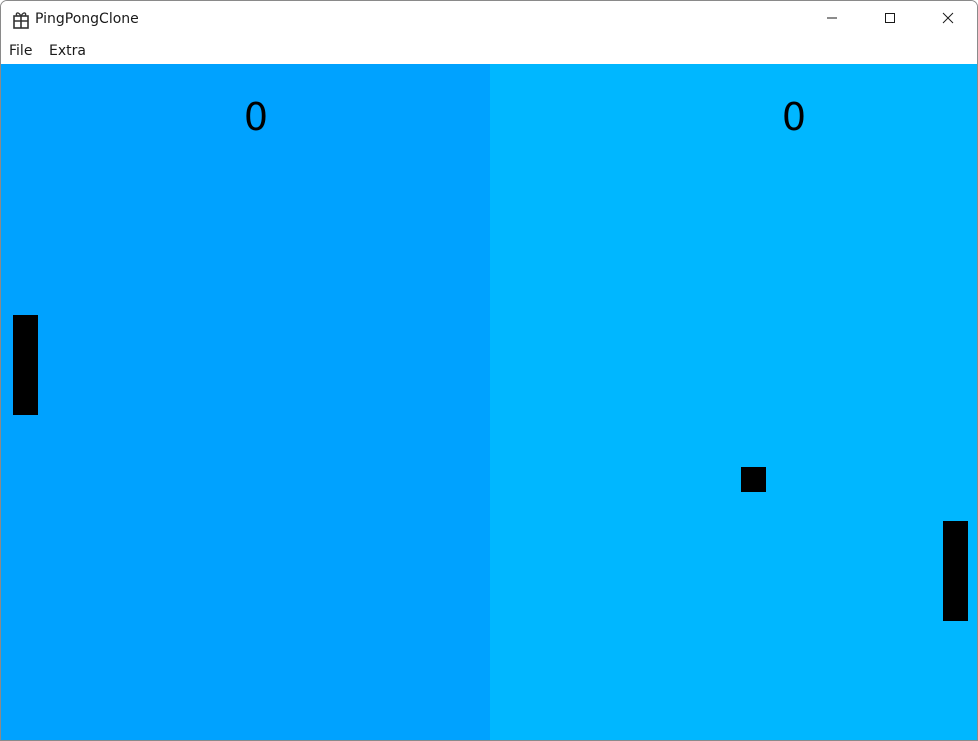 The height and width of the screenshot is (741, 978). I want to click on window-title: PingPongClone, so click(87, 19).